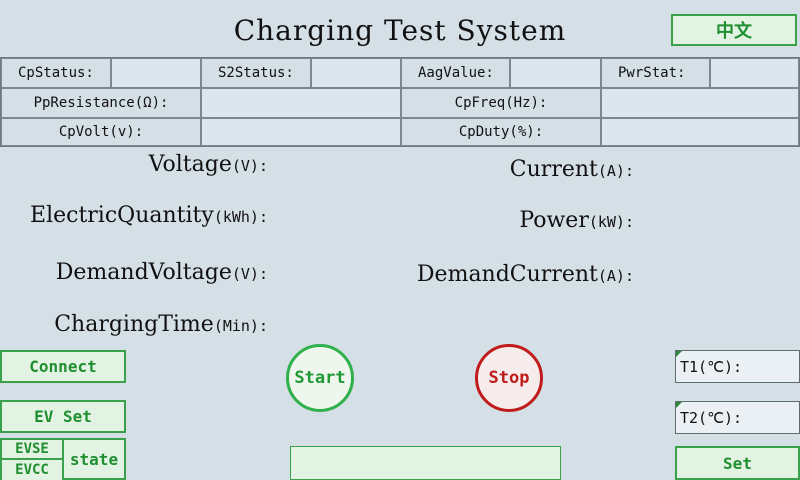  What do you see at coordinates (507, 274) in the screenshot?
I see `demand-current-label: DemandCurrent` at bounding box center [507, 274].